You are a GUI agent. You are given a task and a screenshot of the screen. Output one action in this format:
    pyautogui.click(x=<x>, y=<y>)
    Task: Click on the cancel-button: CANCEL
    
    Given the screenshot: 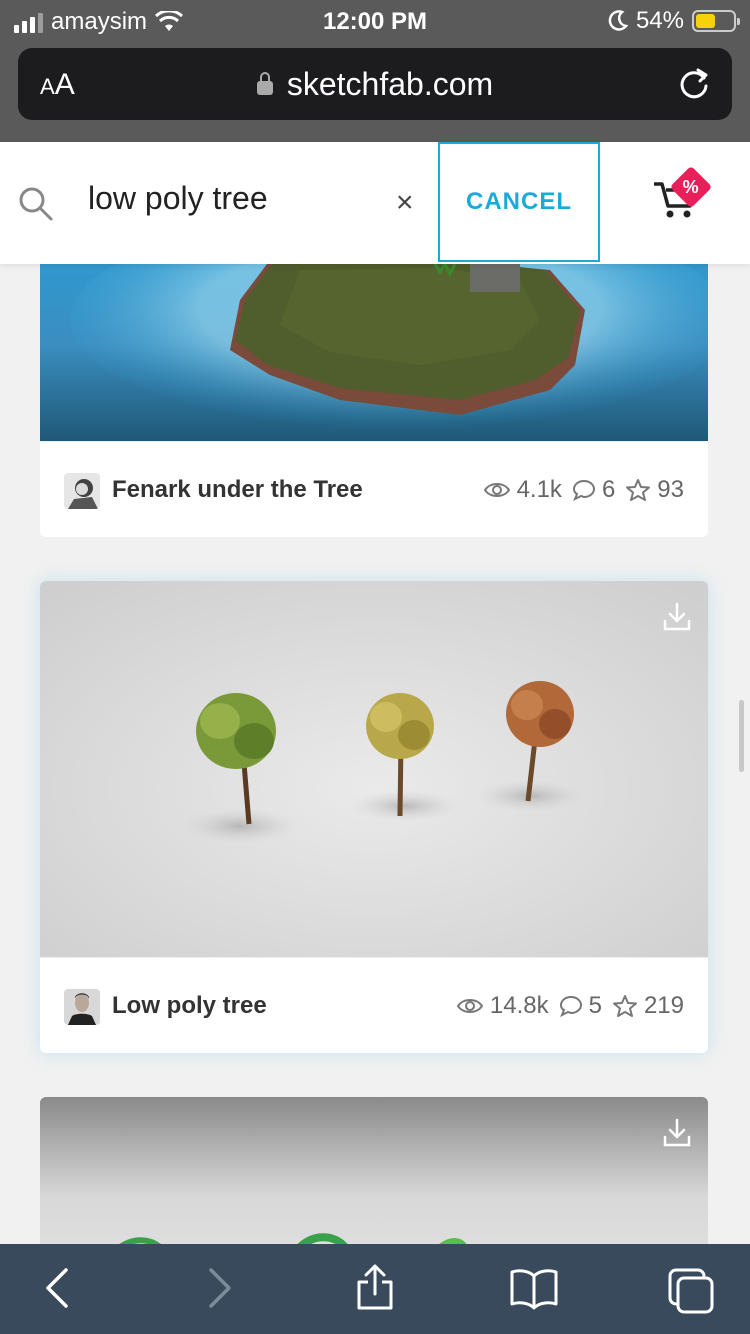 What is the action you would take?
    pyautogui.click(x=519, y=202)
    